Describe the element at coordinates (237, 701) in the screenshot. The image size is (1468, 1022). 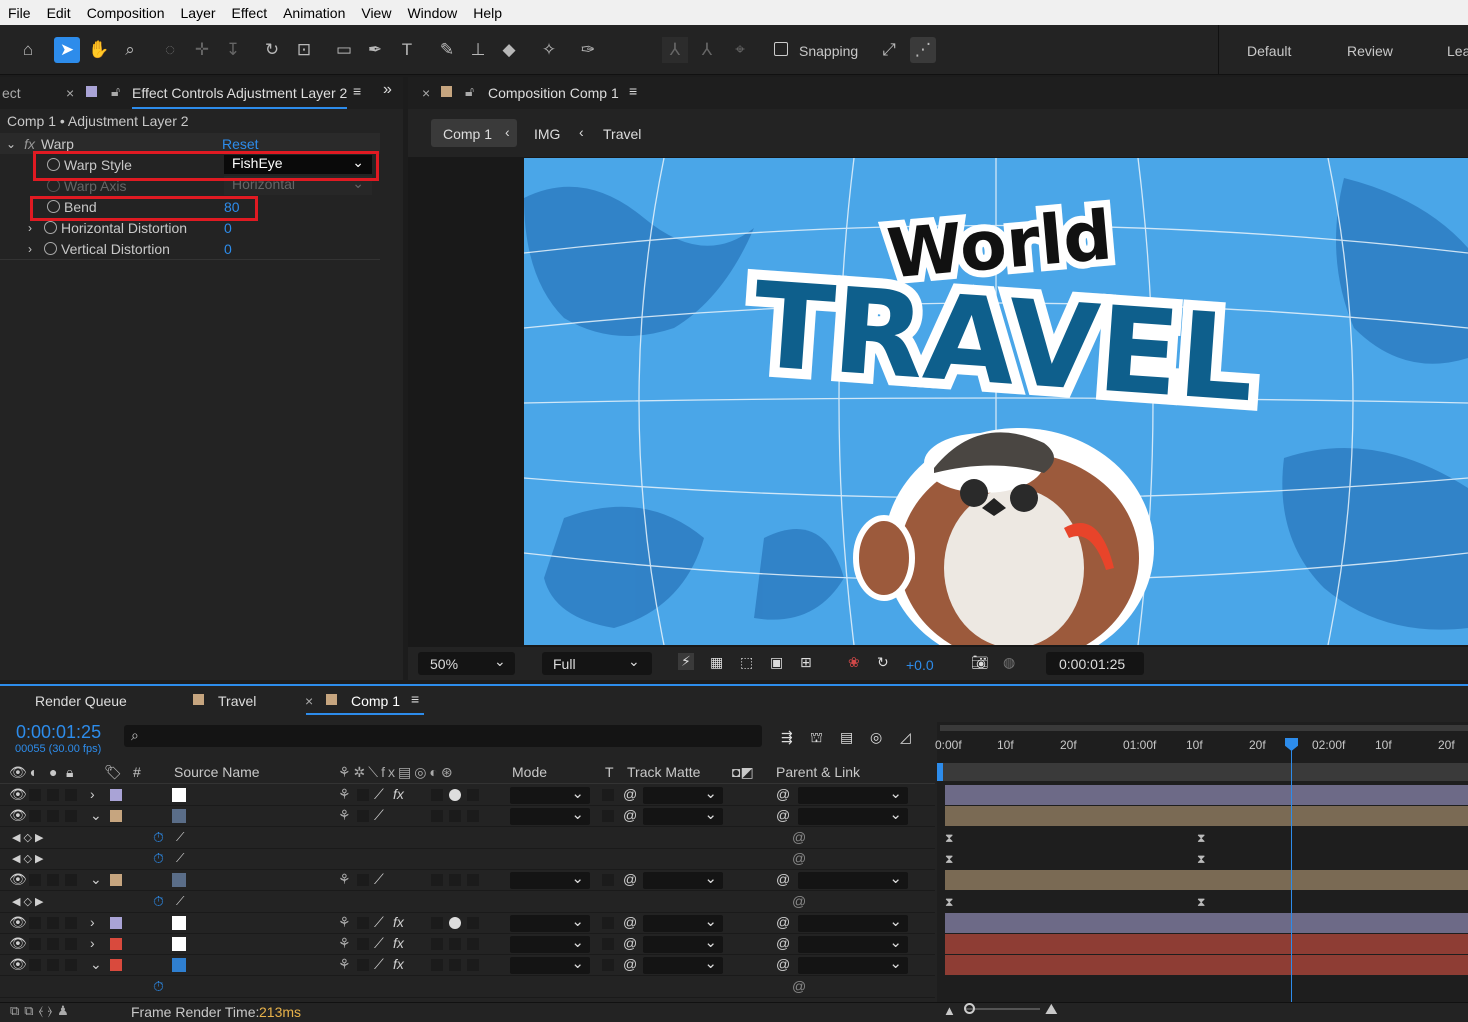
I see `tab-travel: Travel` at that location.